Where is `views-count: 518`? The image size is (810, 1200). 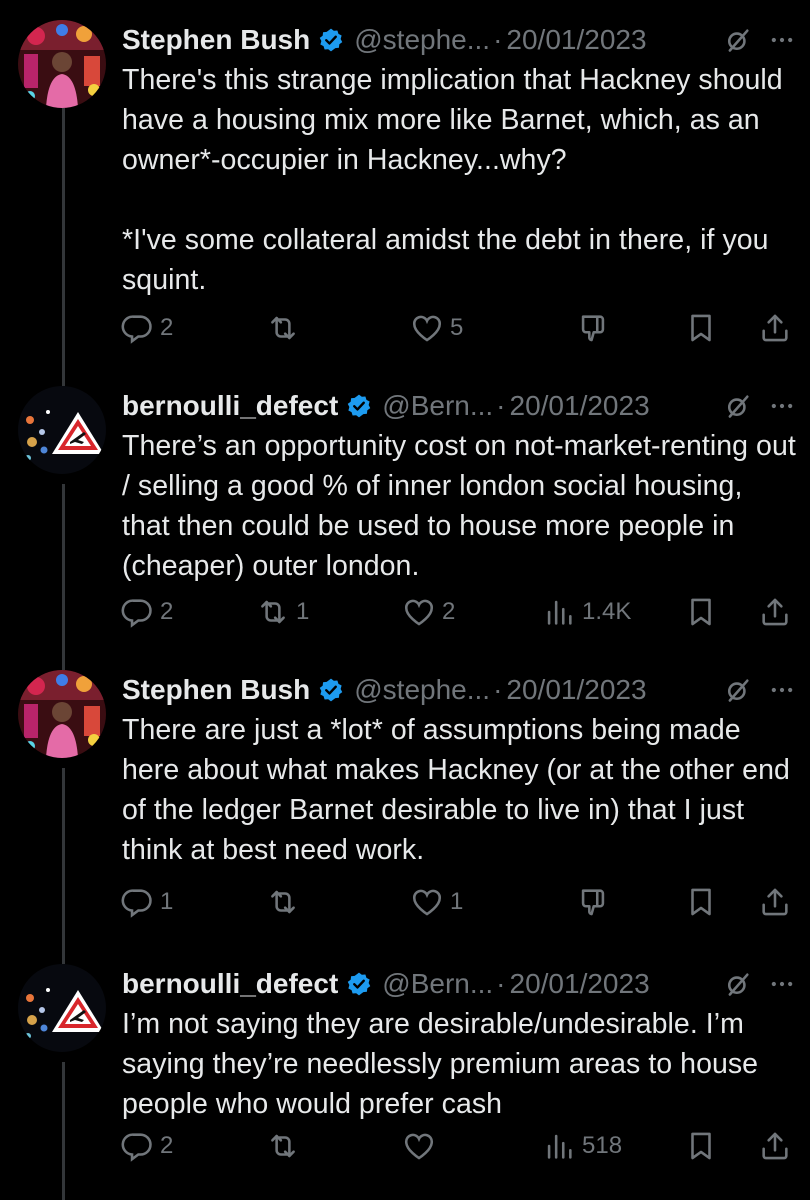
views-count: 518 is located at coordinates (602, 1145).